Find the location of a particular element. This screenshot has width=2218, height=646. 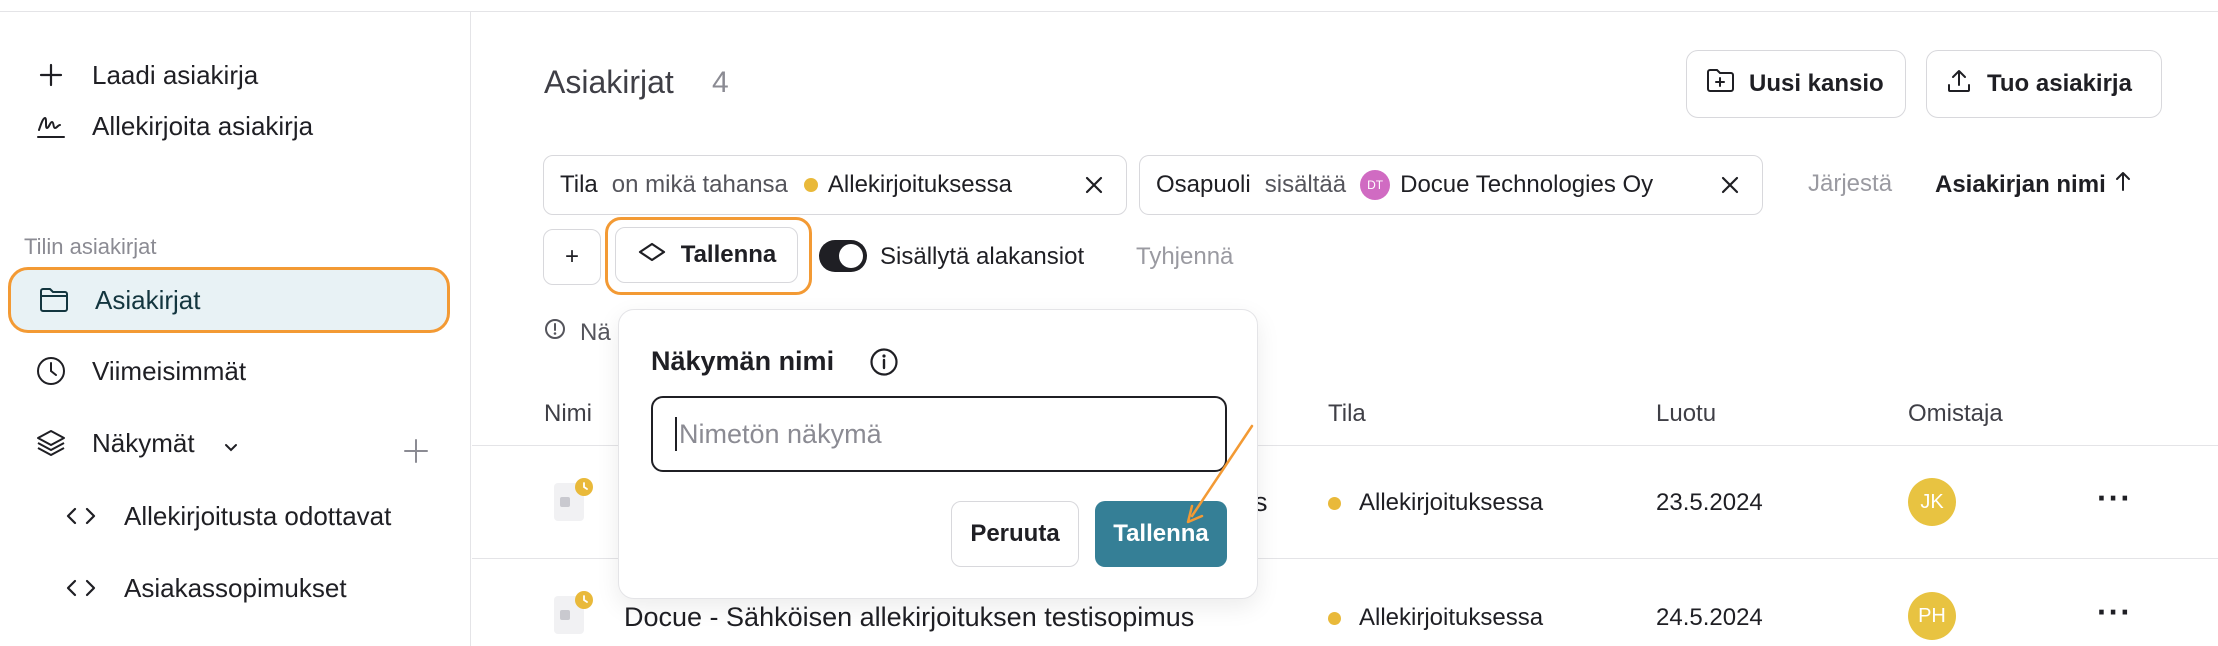

column-header-name: Nimi is located at coordinates (568, 414).